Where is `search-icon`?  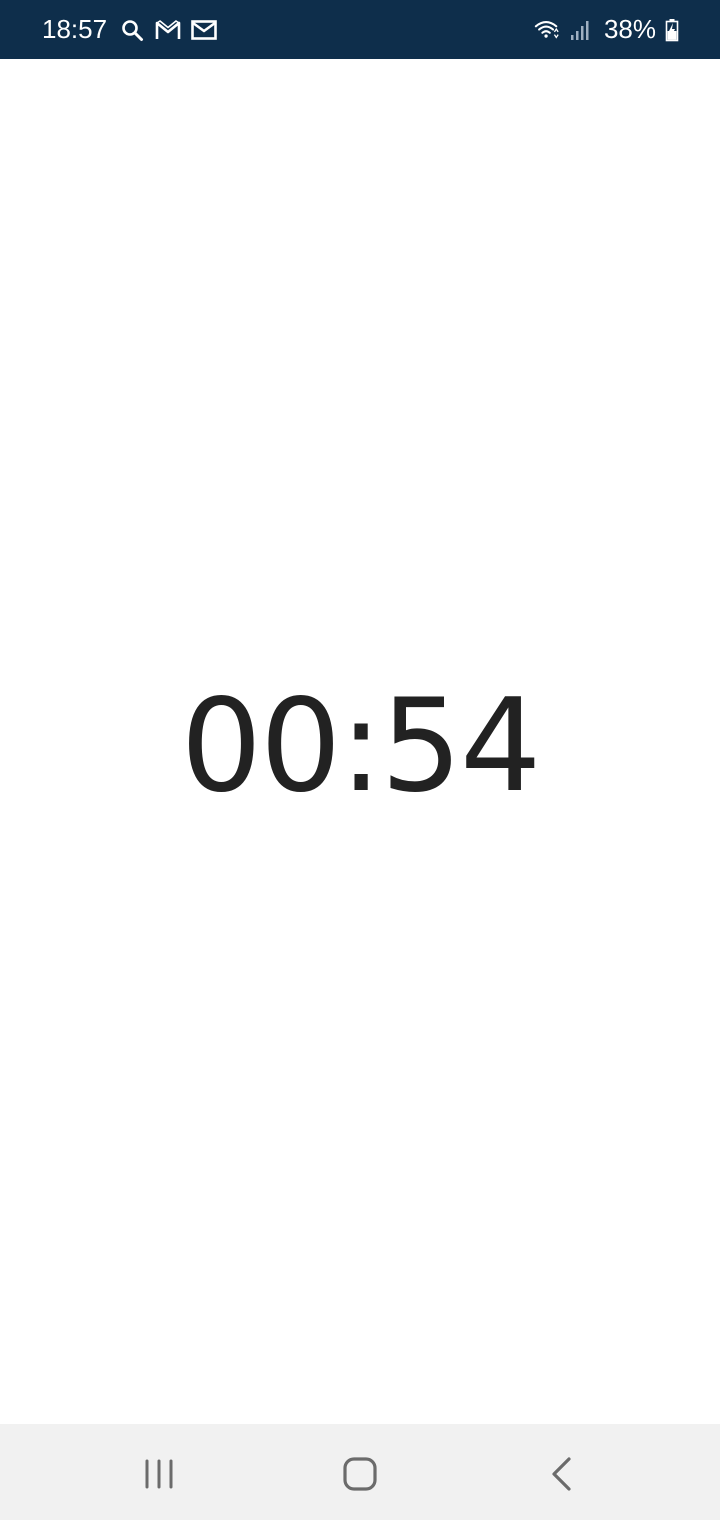
search-icon is located at coordinates (132, 30).